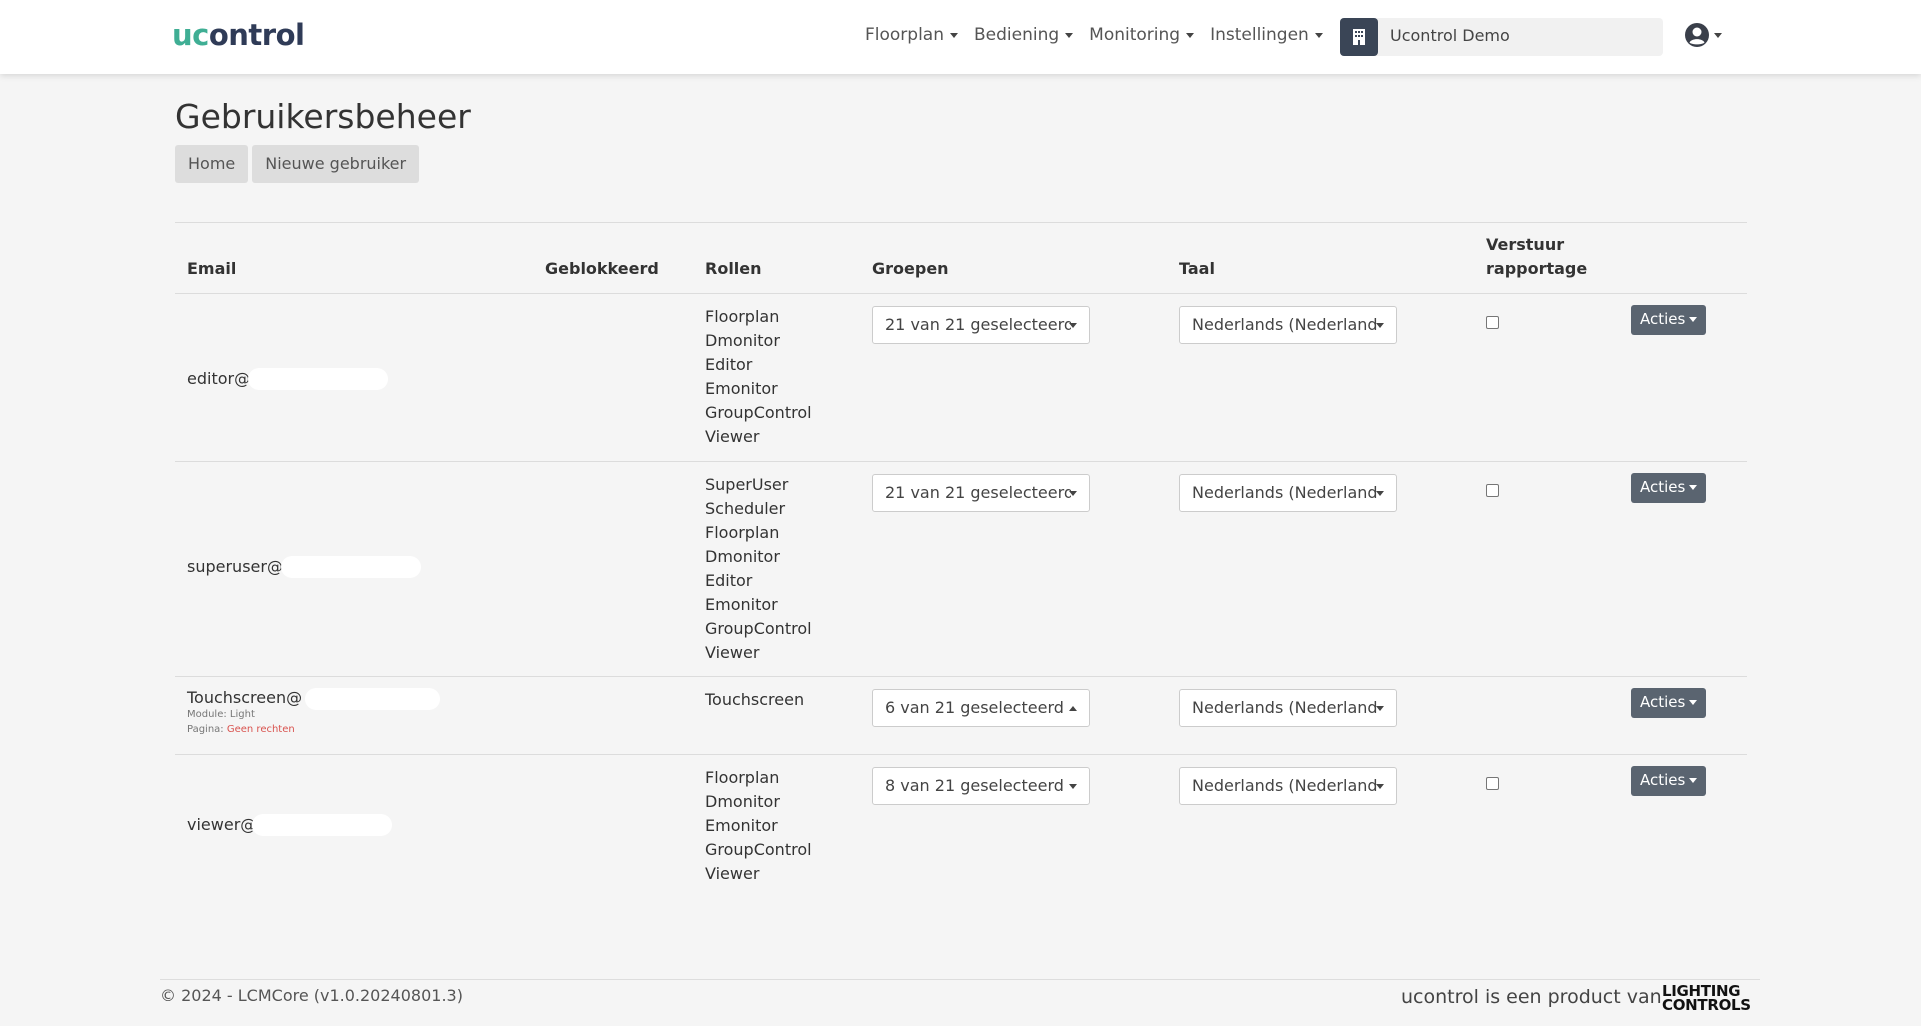 This screenshot has height=1026, width=1921. I want to click on row-roles: Touchscreen, so click(754, 700).